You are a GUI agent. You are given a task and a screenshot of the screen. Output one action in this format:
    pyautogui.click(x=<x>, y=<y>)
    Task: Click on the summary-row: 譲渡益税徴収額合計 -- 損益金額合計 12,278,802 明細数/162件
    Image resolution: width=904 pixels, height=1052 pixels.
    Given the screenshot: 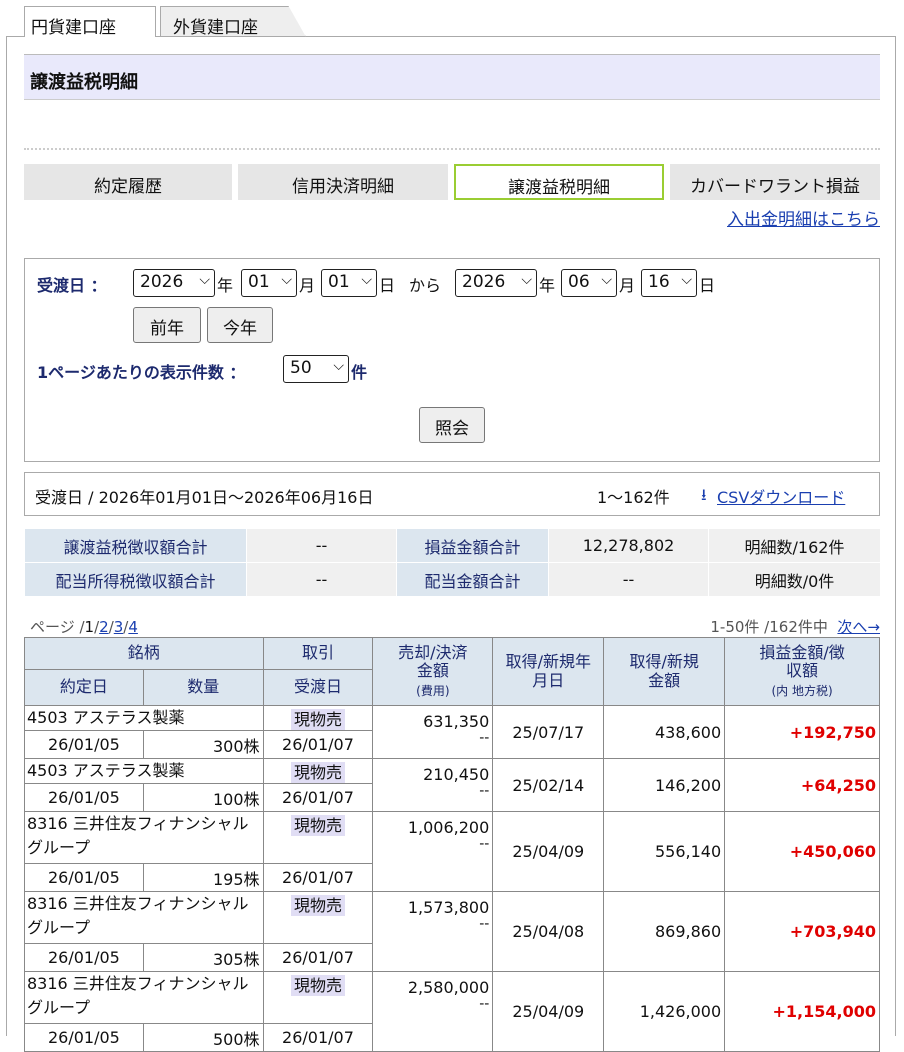 What is the action you would take?
    pyautogui.click(x=452, y=545)
    